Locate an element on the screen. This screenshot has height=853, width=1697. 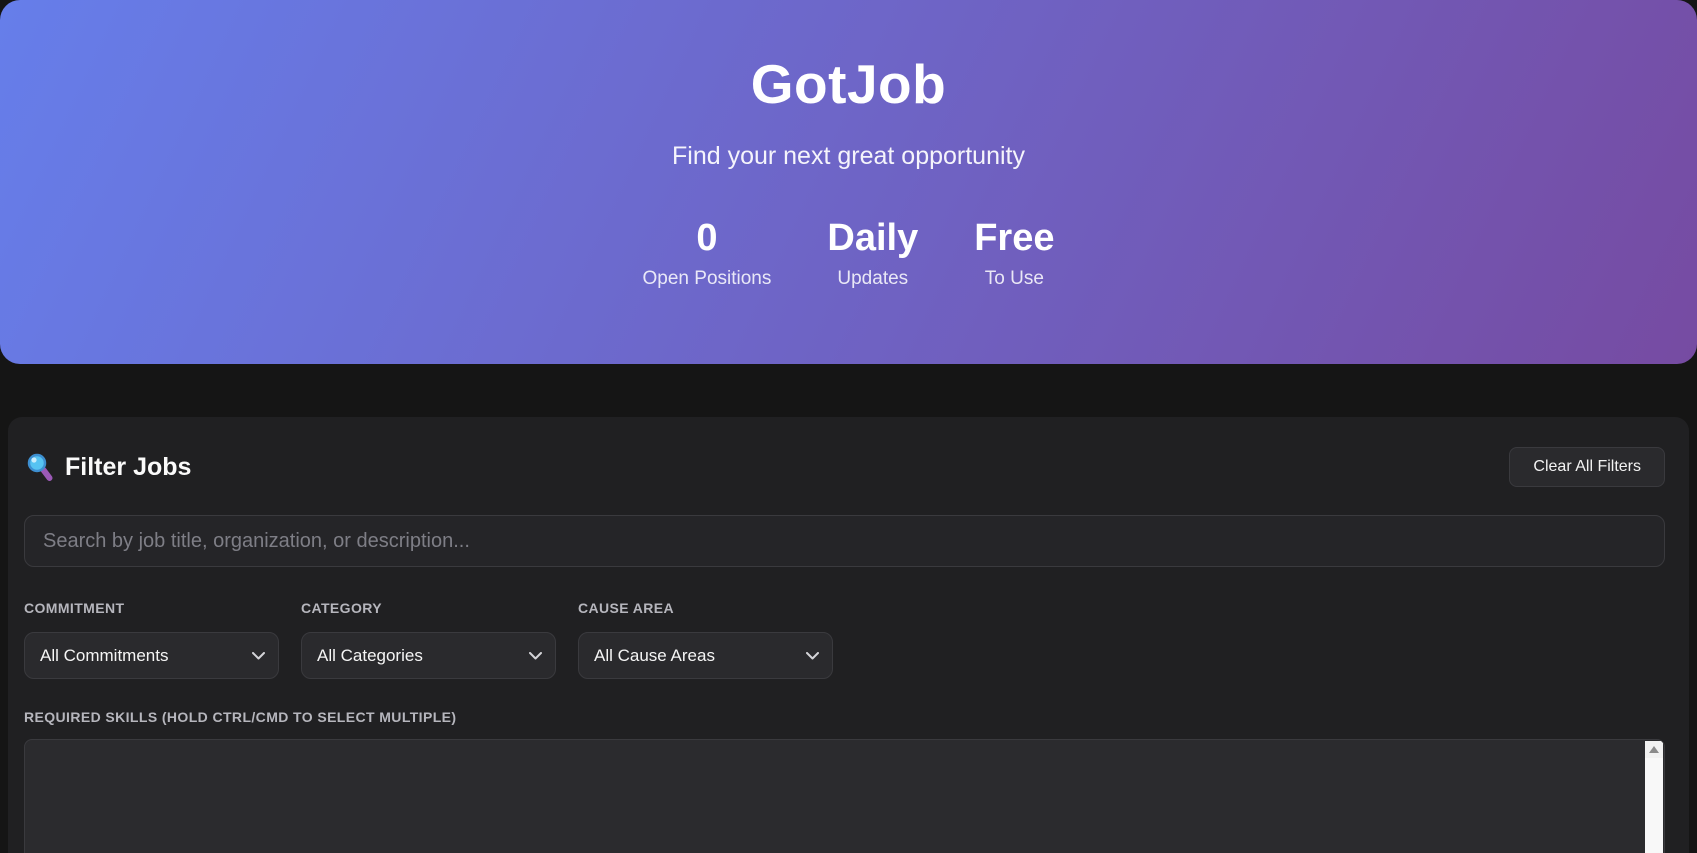
commitment-filter-group: COMMITMENT All Commitments is located at coordinates (151, 639).